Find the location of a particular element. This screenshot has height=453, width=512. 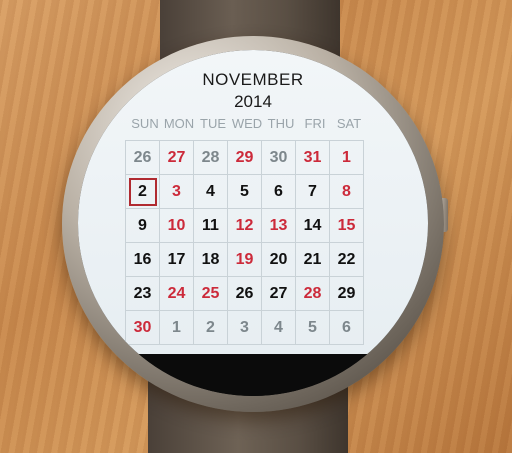

calendar-day: 13 is located at coordinates (279, 226).